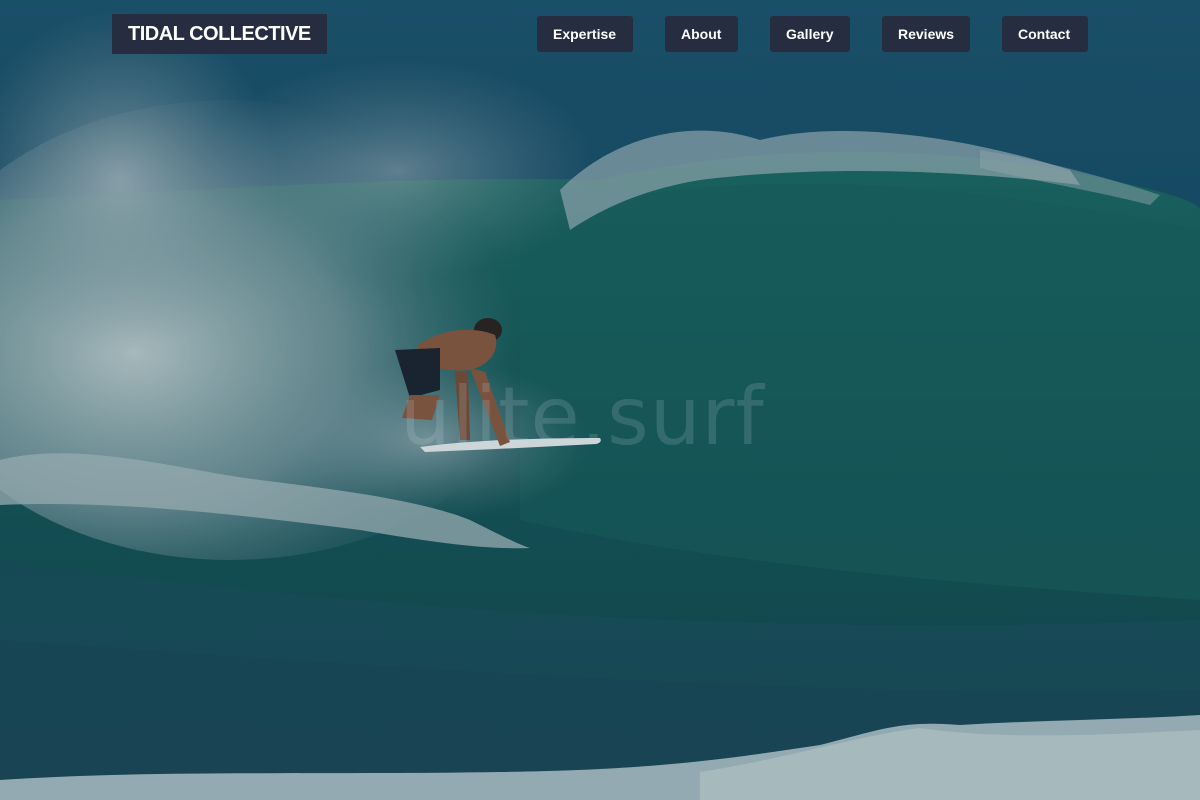 This screenshot has height=800, width=1200. I want to click on nav-gallery: Gallery, so click(810, 34).